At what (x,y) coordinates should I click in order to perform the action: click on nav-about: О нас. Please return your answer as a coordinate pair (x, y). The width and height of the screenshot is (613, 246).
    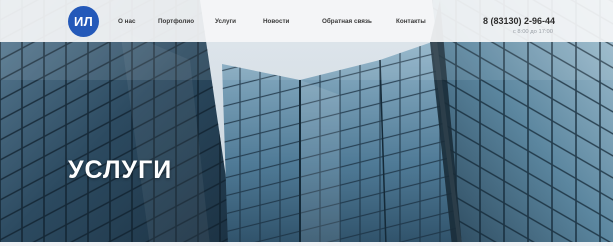
    Looking at the image, I should click on (126, 21).